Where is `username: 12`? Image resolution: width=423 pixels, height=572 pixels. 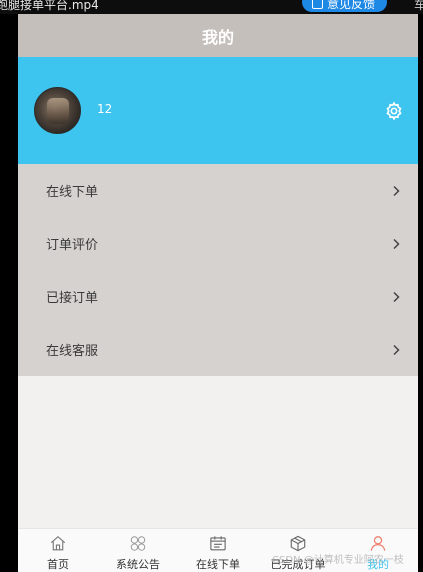
username: 12 is located at coordinates (105, 109).